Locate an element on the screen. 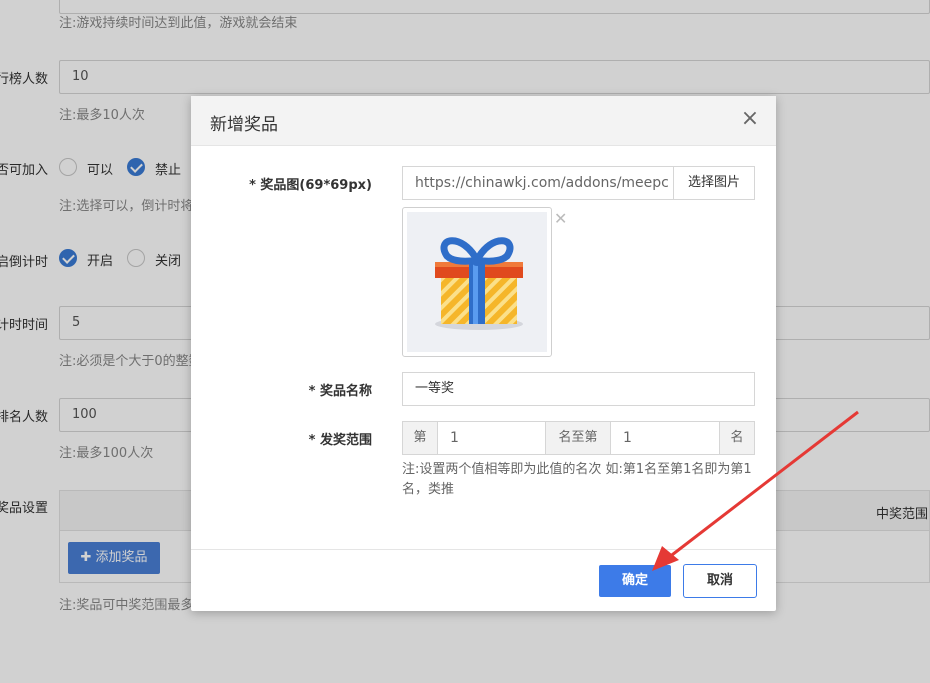 The width and height of the screenshot is (930, 683). remove-x-icon: ✕ is located at coordinates (560, 218).